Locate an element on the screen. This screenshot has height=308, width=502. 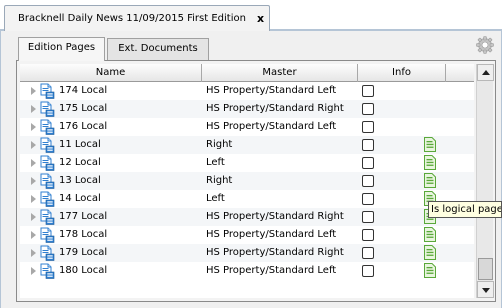
table-row: 175 Local HS Property/Standard Right is located at coordinates (247, 109).